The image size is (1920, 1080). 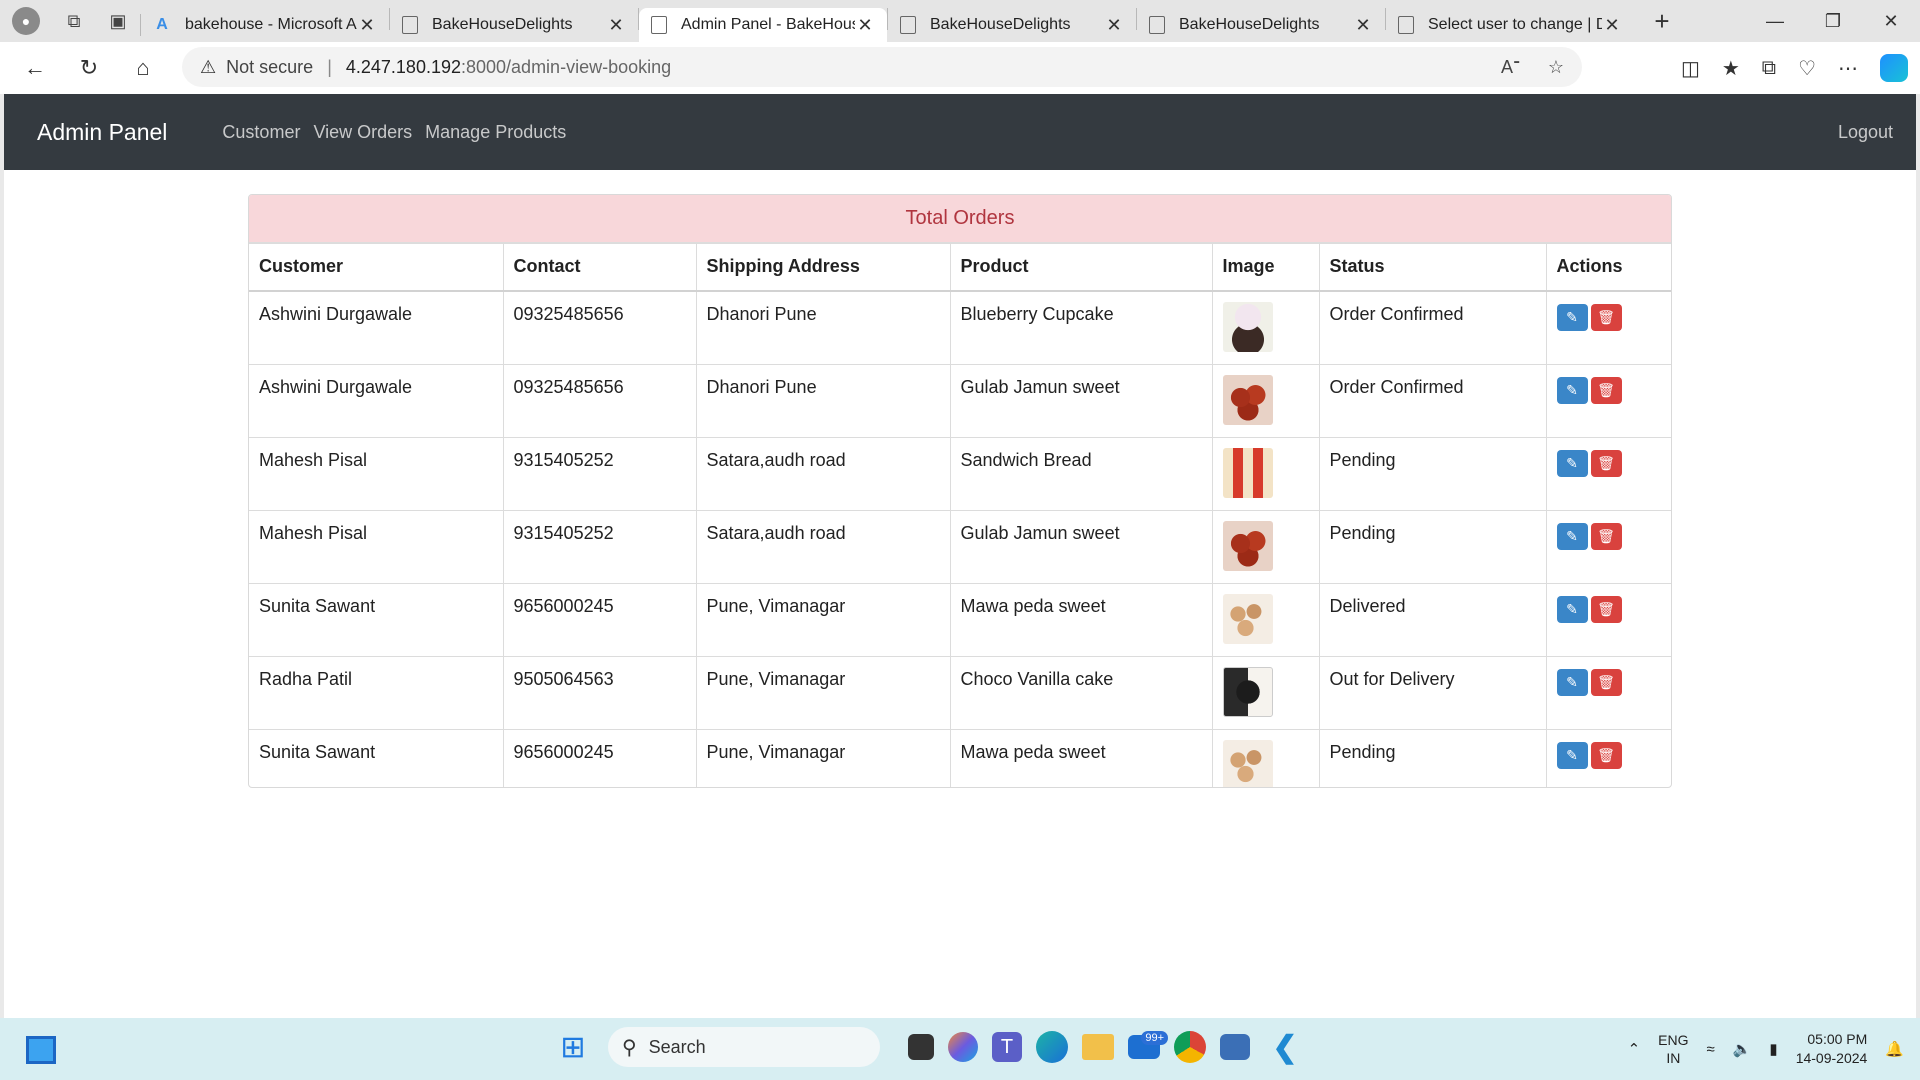 What do you see at coordinates (1532, 67) in the screenshot?
I see `url-actions: A־ ☆` at bounding box center [1532, 67].